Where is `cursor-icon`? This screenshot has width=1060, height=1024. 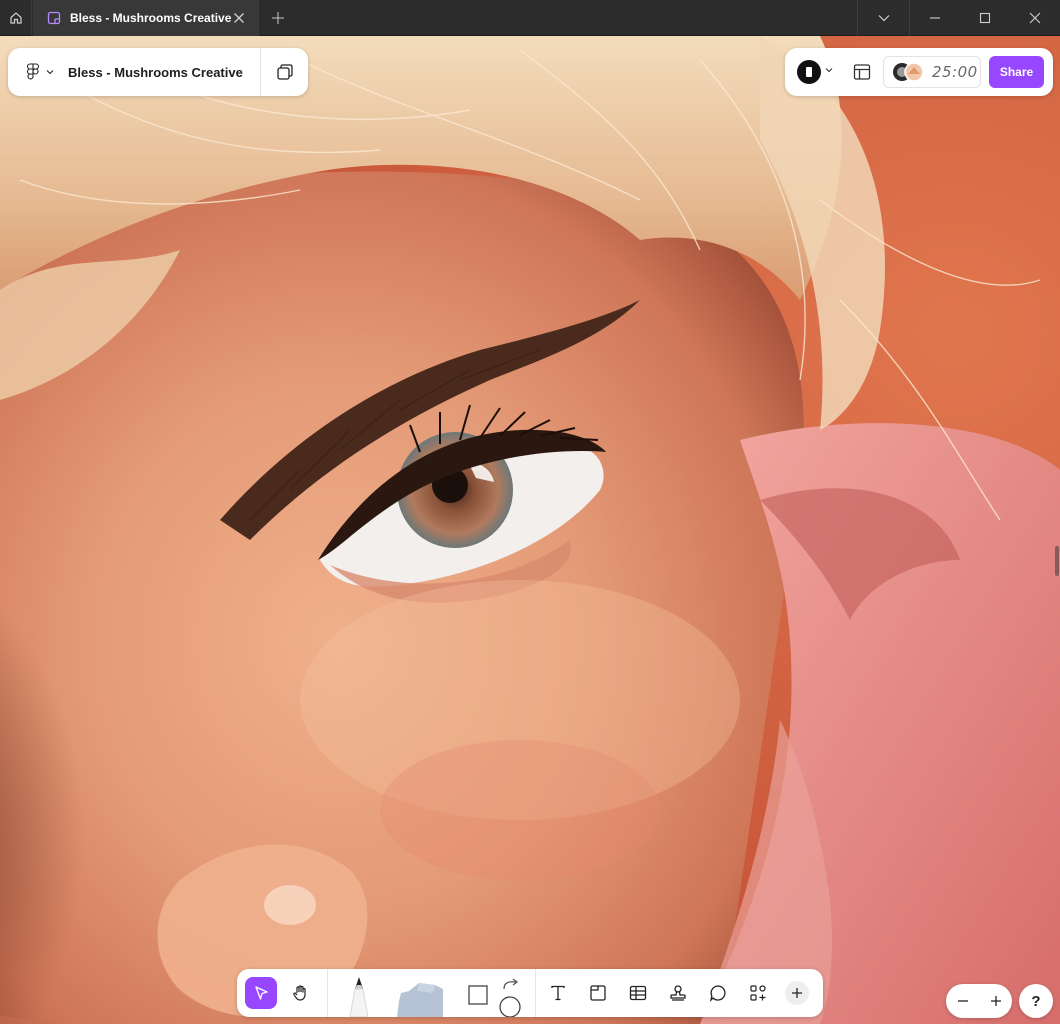
cursor-icon is located at coordinates (261, 993).